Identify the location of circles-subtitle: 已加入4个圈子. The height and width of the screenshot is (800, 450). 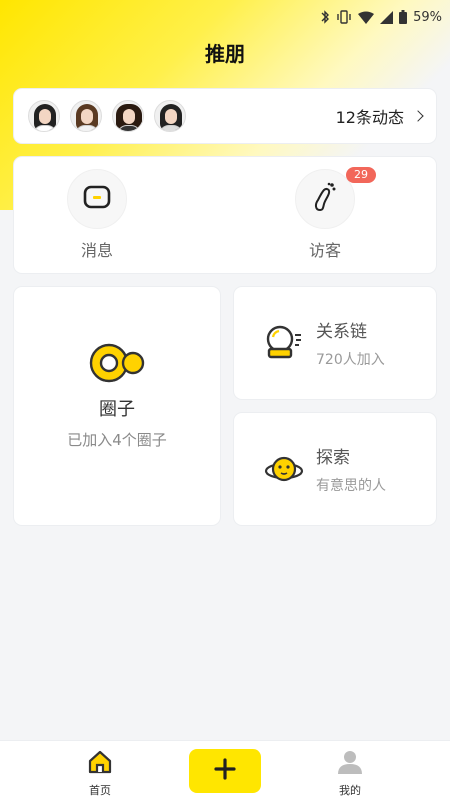
(117, 440).